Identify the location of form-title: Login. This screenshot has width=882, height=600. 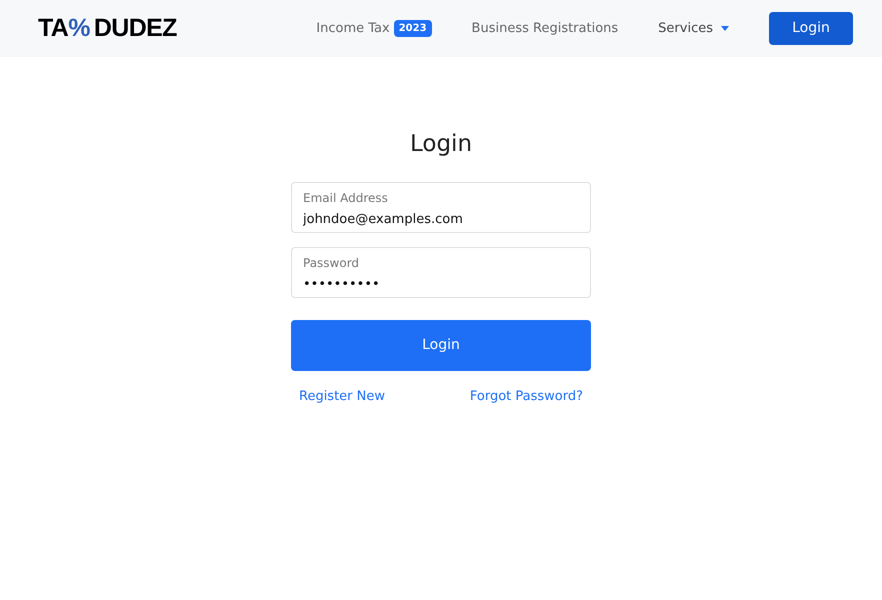
(441, 144).